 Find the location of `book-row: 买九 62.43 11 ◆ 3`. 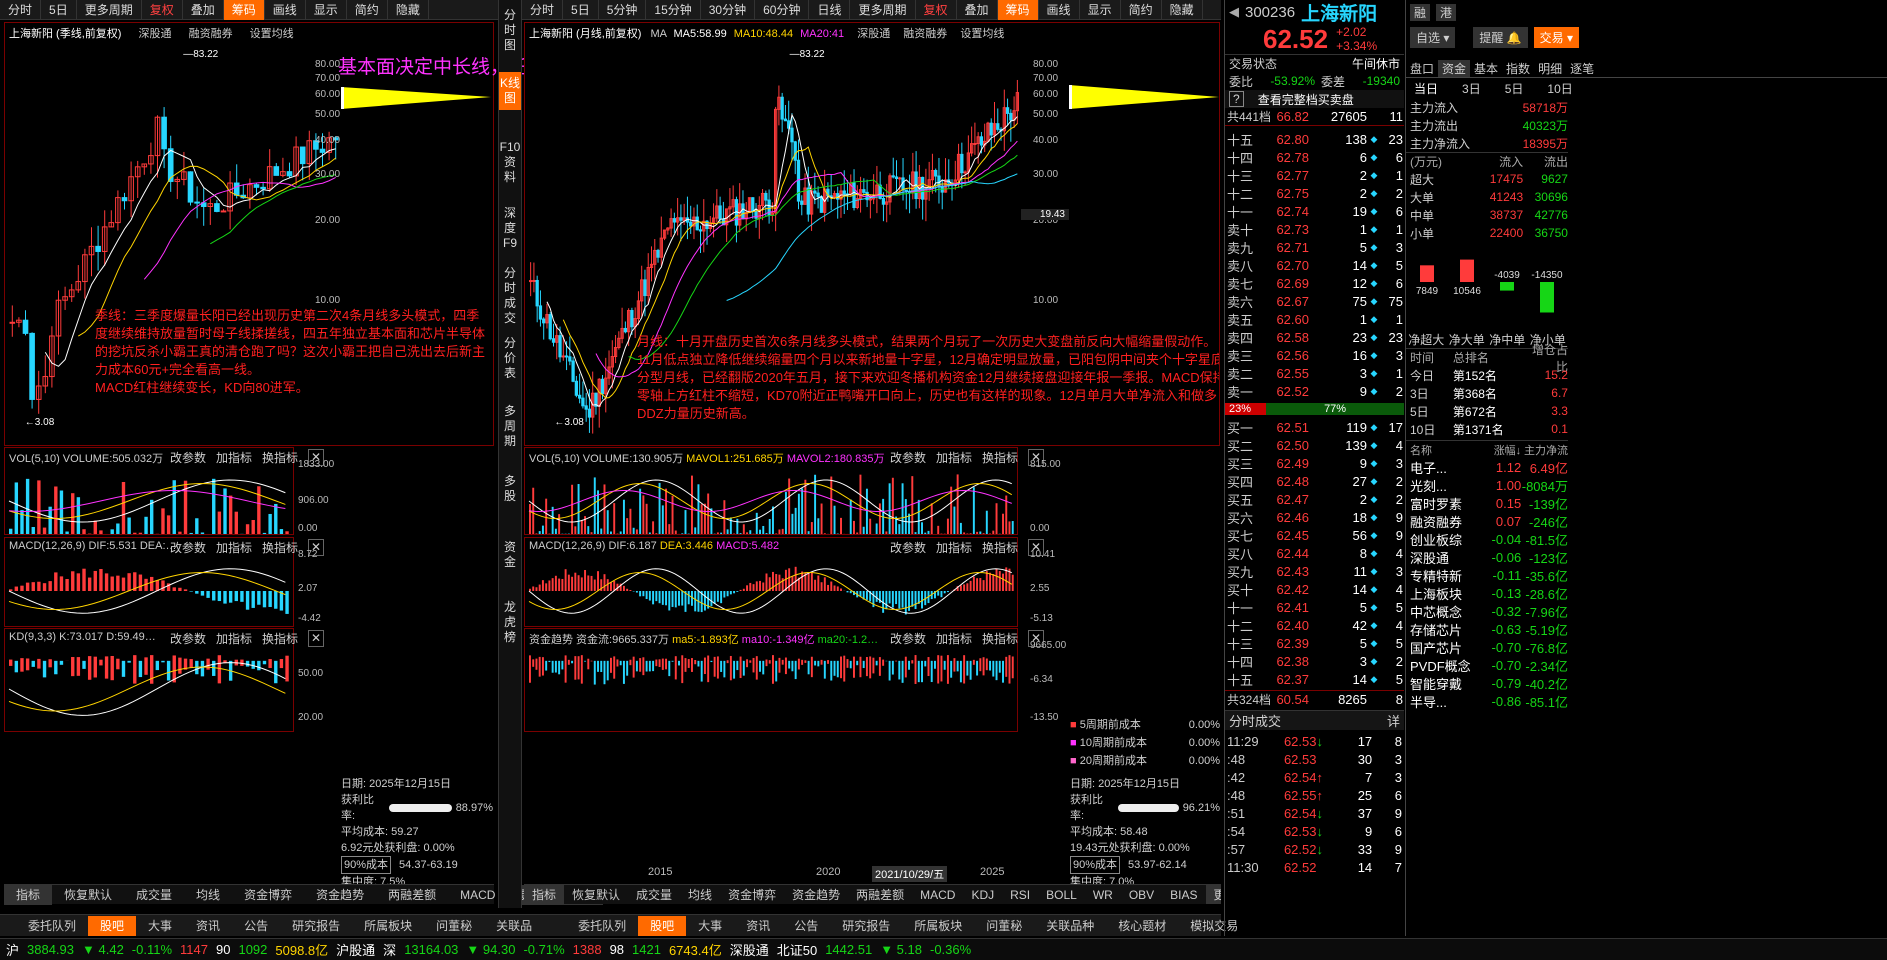

book-row: 买九 62.43 11 ◆ 3 is located at coordinates (1315, 571).